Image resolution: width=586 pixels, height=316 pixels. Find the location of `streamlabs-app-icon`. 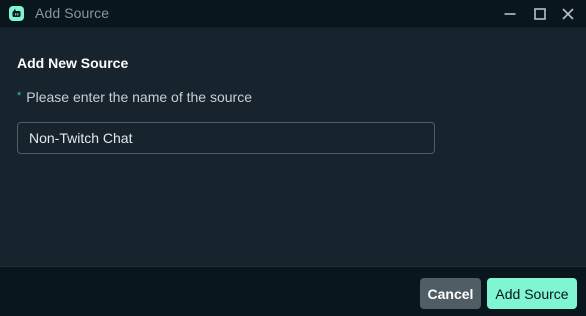

streamlabs-app-icon is located at coordinates (16, 13).